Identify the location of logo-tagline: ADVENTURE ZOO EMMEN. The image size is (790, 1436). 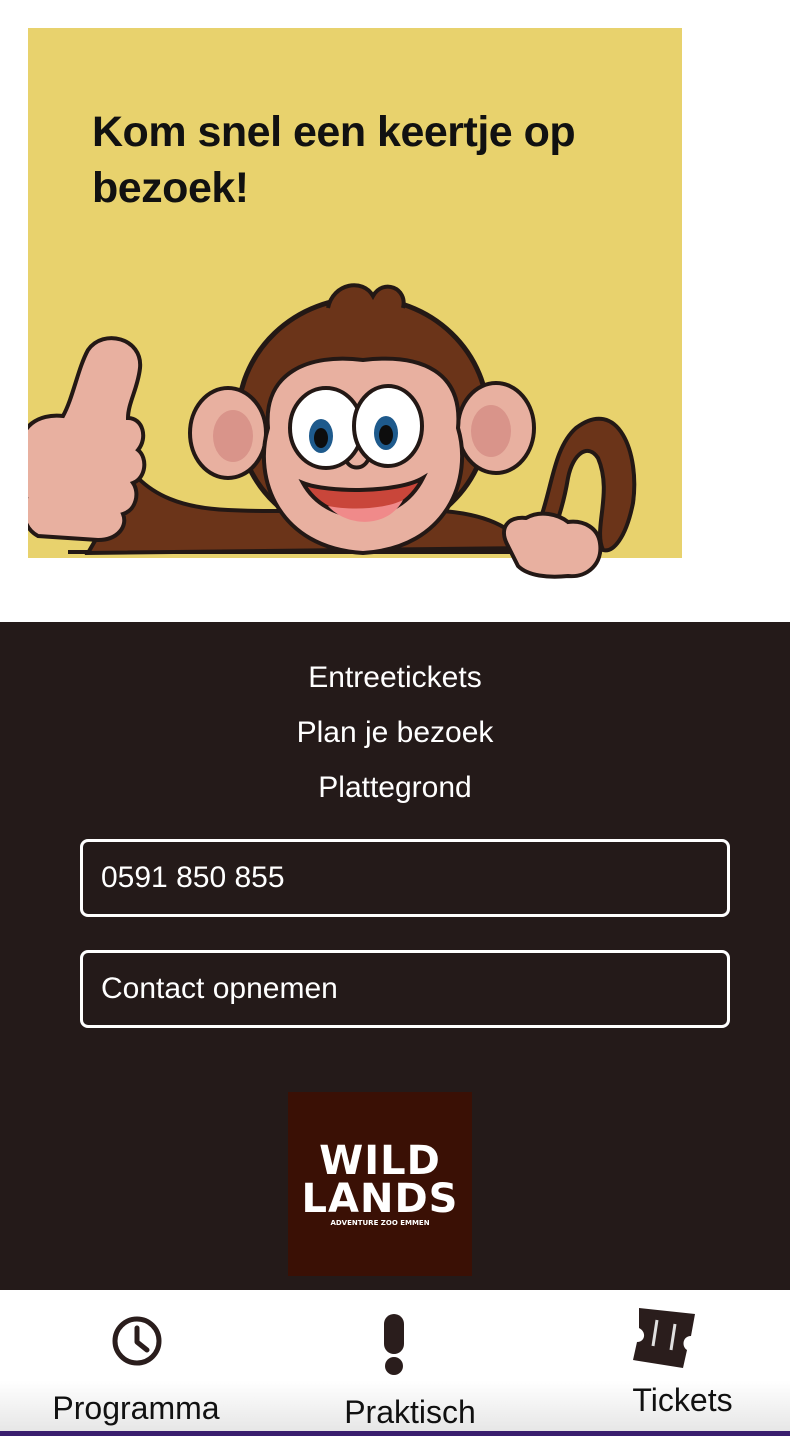
(379, 1223).